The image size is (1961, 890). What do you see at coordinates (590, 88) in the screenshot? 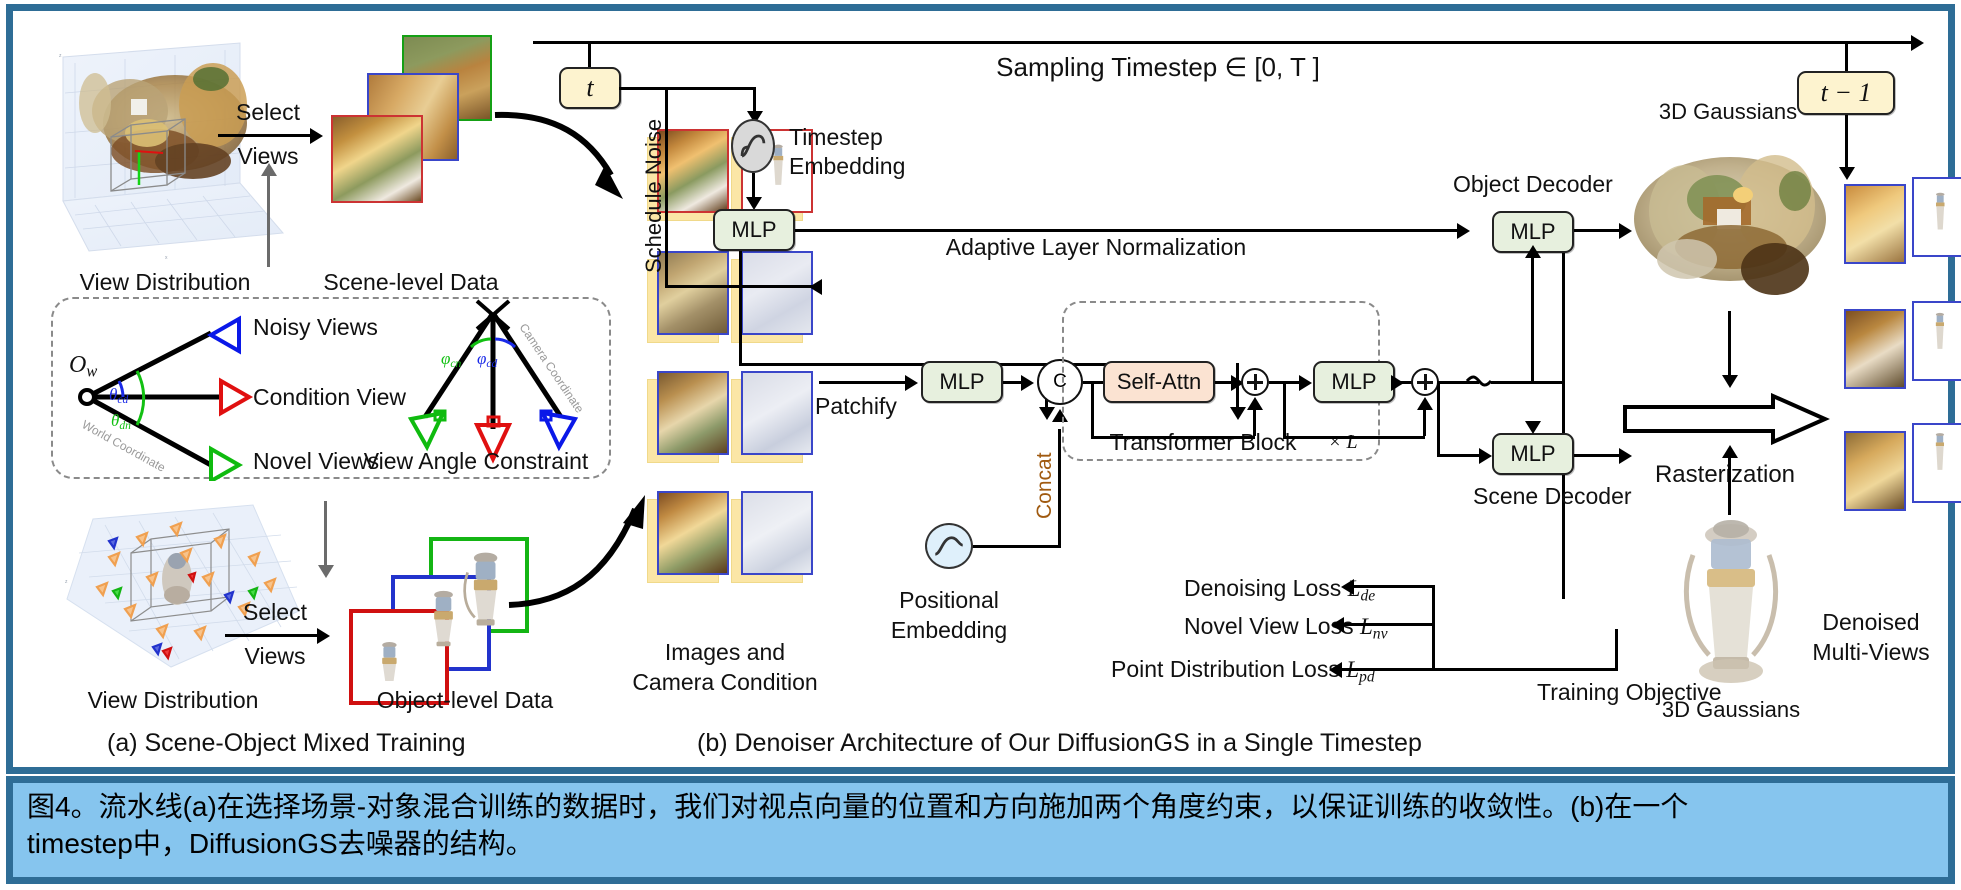
I see `timestep-input-box: t` at bounding box center [590, 88].